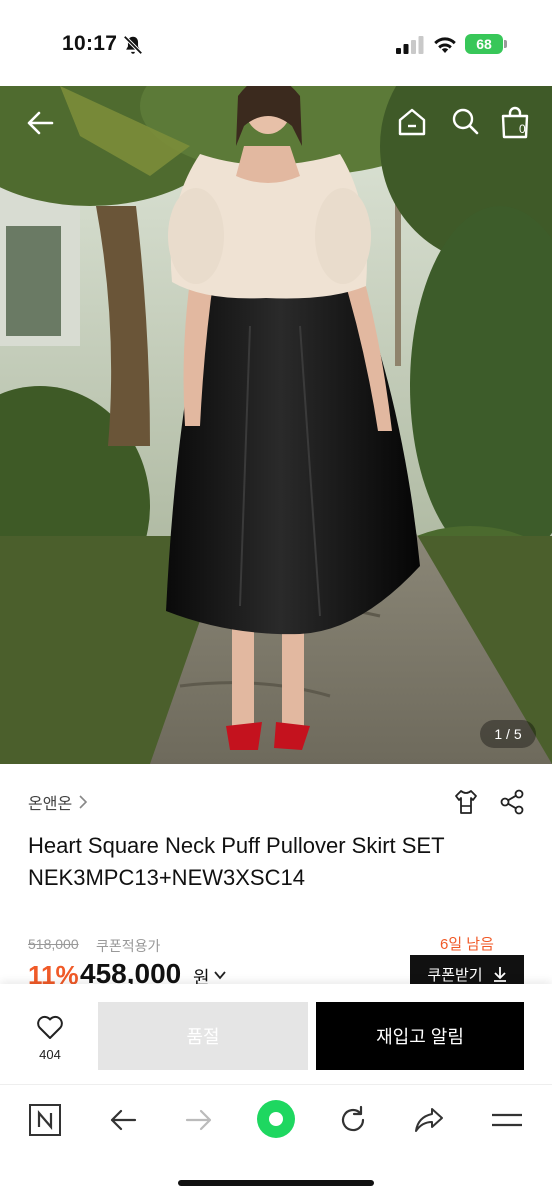  Describe the element at coordinates (276, 43) in the screenshot. I see `status-bar: 10:17 68` at that location.